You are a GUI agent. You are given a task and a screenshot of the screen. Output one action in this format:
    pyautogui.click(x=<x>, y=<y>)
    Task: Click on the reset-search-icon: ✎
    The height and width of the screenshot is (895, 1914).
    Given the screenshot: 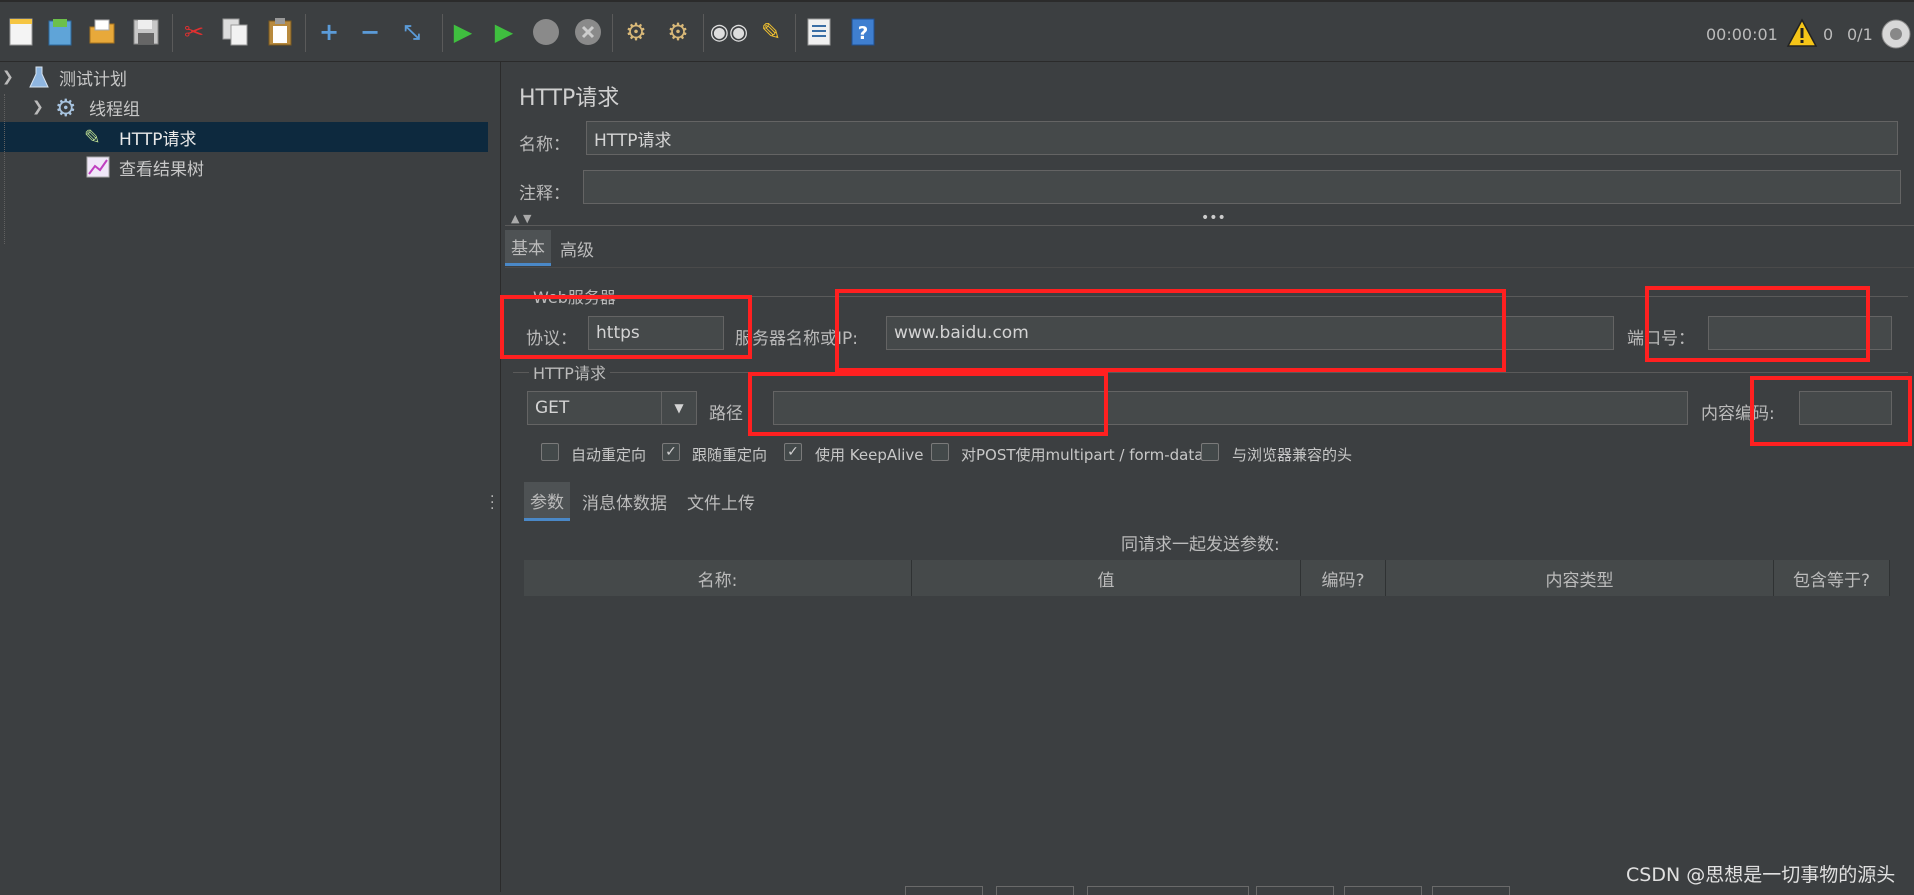 What is the action you would take?
    pyautogui.click(x=771, y=32)
    